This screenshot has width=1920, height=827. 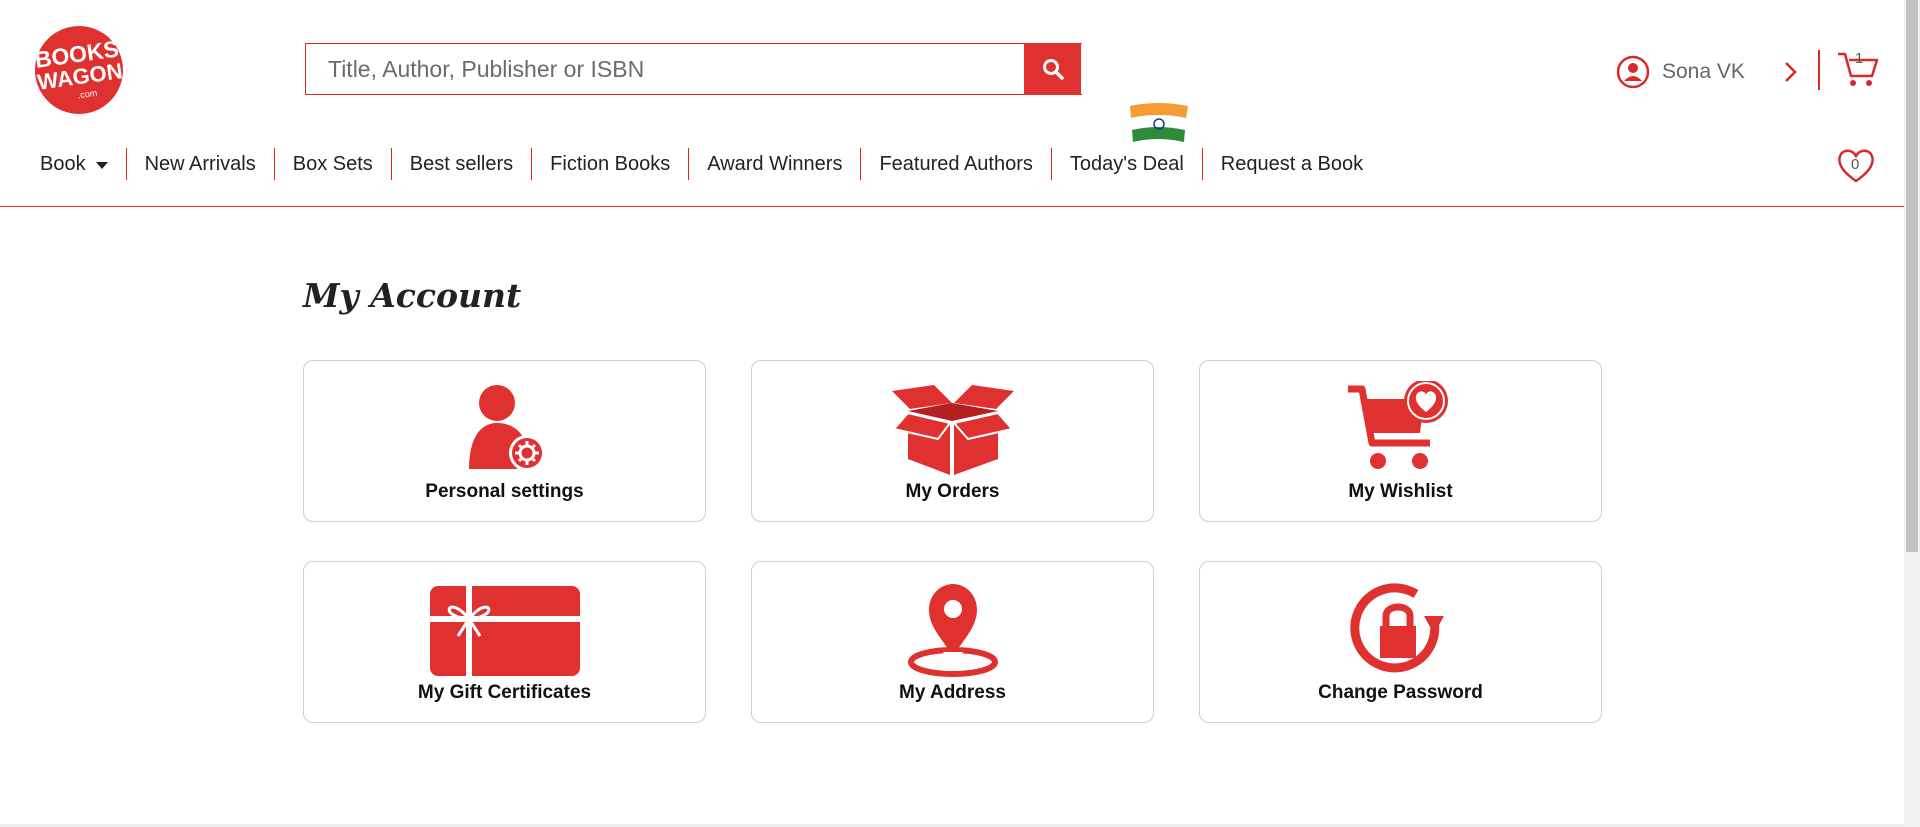 I want to click on nav-award-winners: Award Winners, so click(x=774, y=164).